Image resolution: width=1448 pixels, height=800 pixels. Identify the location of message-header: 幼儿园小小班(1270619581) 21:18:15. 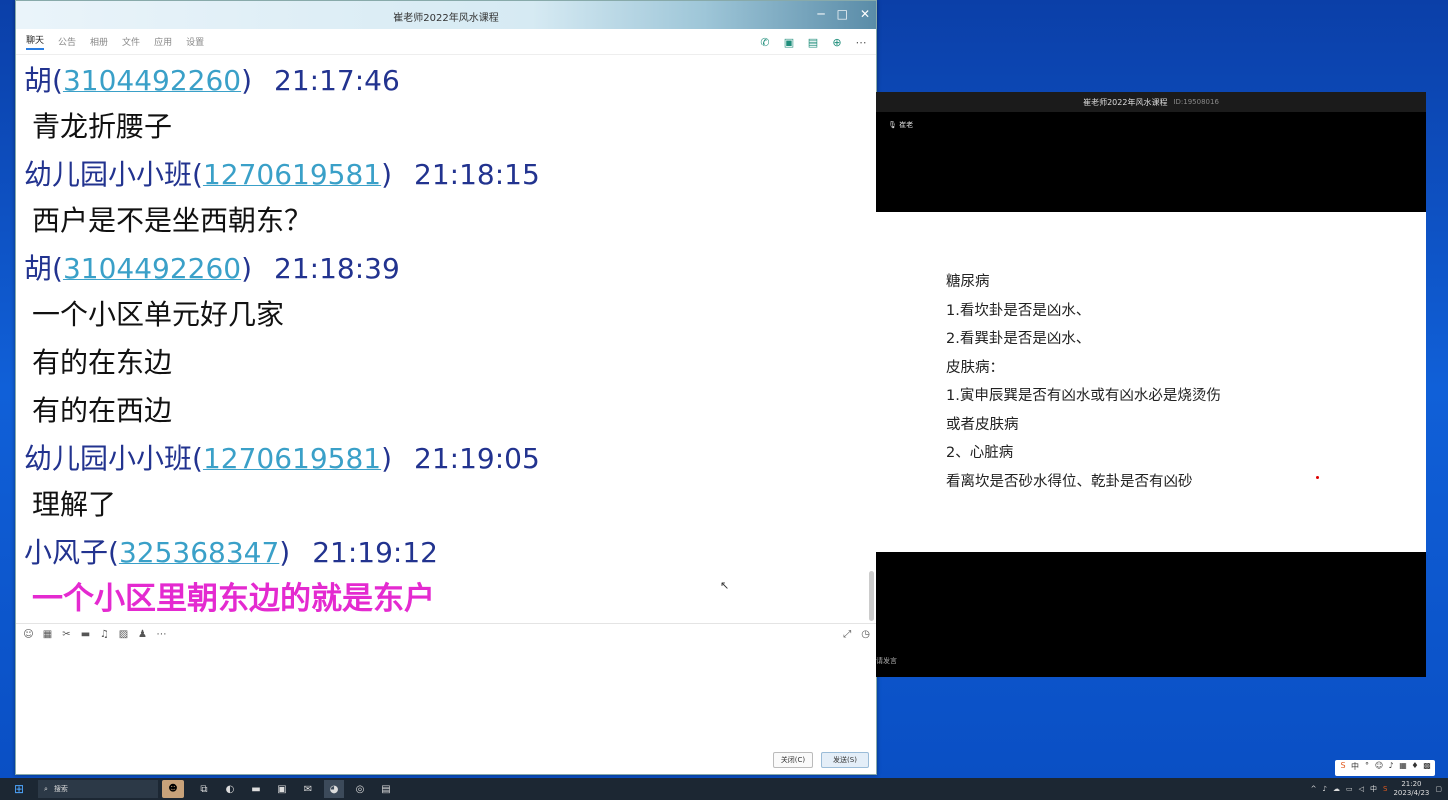
(446, 175).